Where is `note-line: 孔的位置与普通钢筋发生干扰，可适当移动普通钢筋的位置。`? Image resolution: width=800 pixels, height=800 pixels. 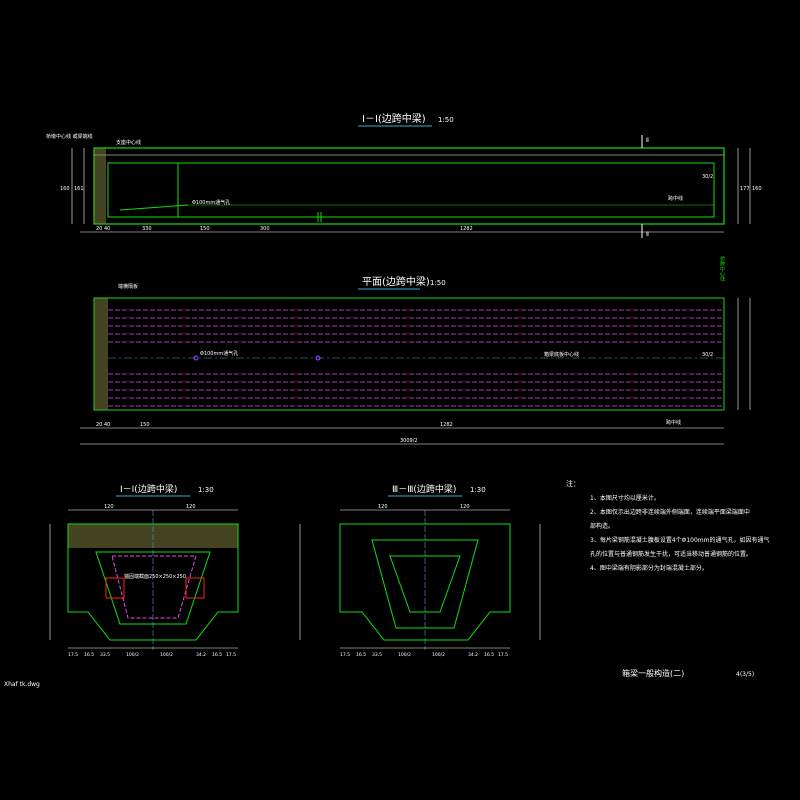
note-line: 孔的位置与普通钢筋发生干扰，可适当移动普通钢筋的位置。 is located at coordinates (671, 554).